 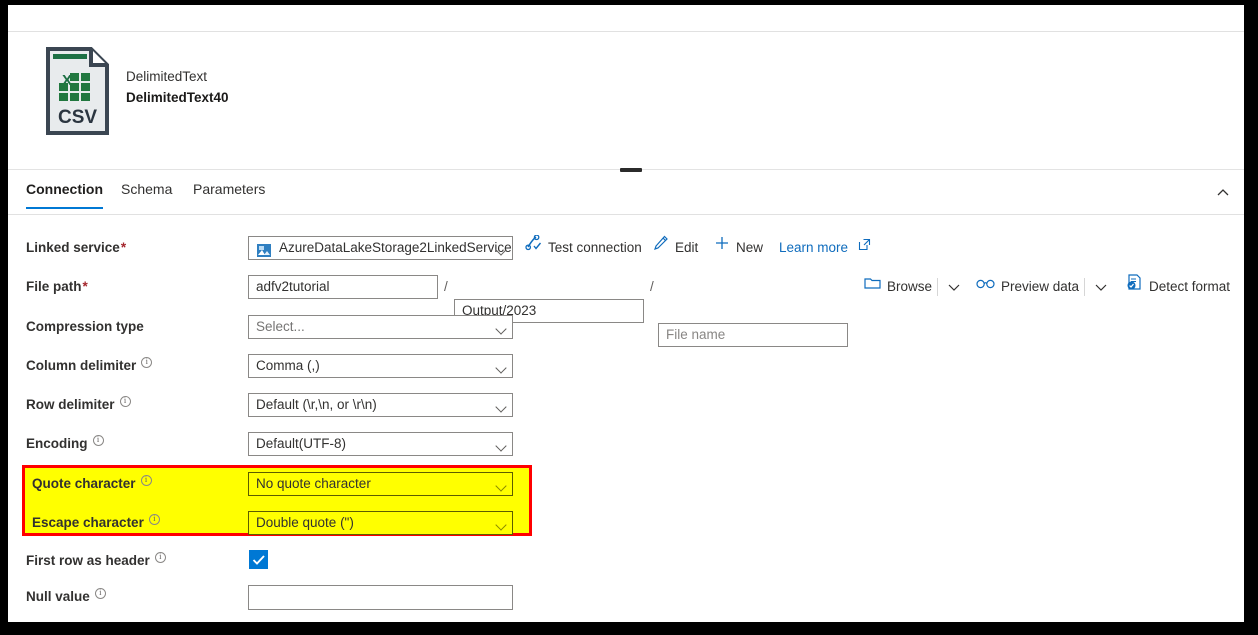 What do you see at coordinates (1103, 287) in the screenshot?
I see `preview-caret-button` at bounding box center [1103, 287].